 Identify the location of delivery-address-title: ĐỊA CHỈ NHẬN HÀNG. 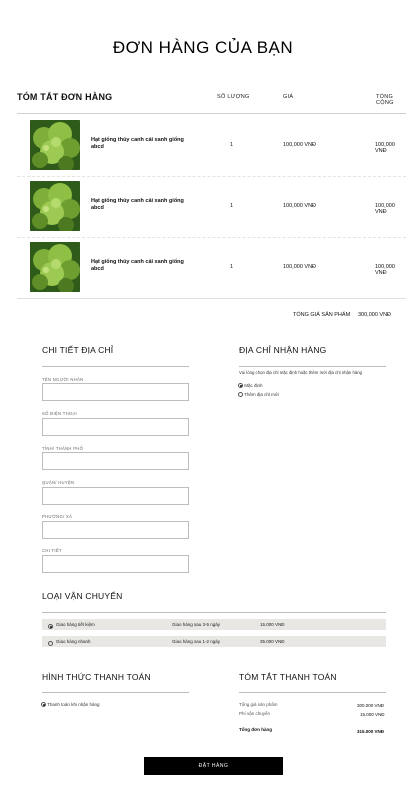
(283, 350).